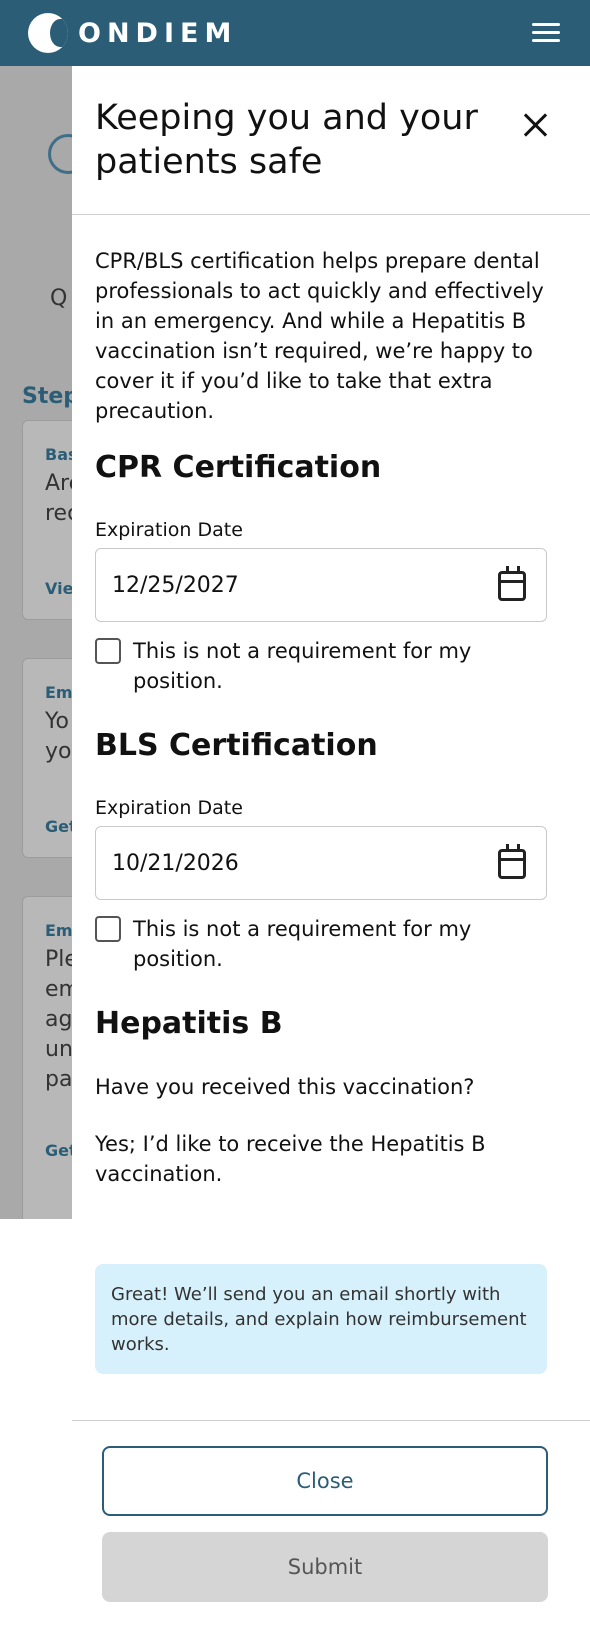 Image resolution: width=590 pixels, height=1632 pixels. Describe the element at coordinates (169, 808) in the screenshot. I see `bls-expiration-label: Expiration Date` at that location.